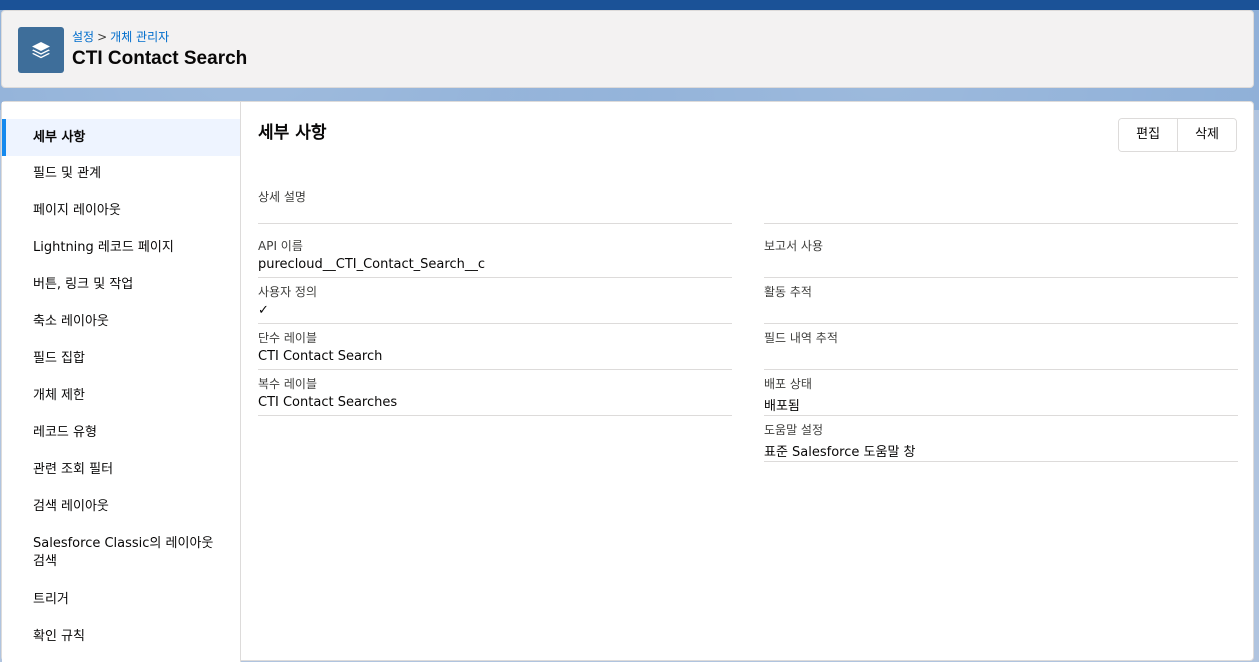 Image resolution: width=1259 pixels, height=662 pixels. Describe the element at coordinates (282, 197) in the screenshot. I see `field-label: 상세 설명` at that location.